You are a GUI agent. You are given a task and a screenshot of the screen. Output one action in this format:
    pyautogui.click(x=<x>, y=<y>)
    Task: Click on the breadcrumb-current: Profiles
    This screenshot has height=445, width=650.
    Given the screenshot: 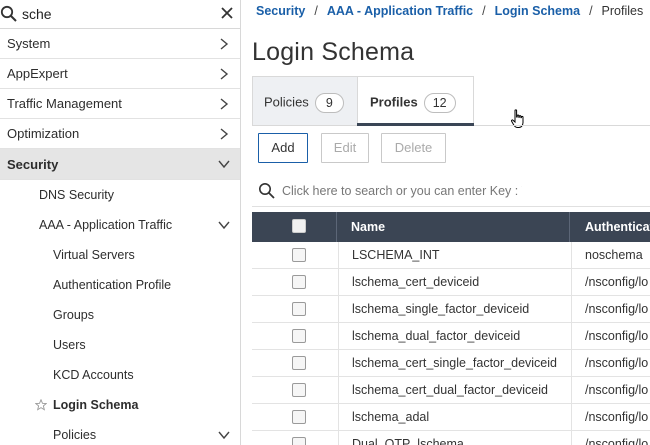 What is the action you would take?
    pyautogui.click(x=622, y=11)
    